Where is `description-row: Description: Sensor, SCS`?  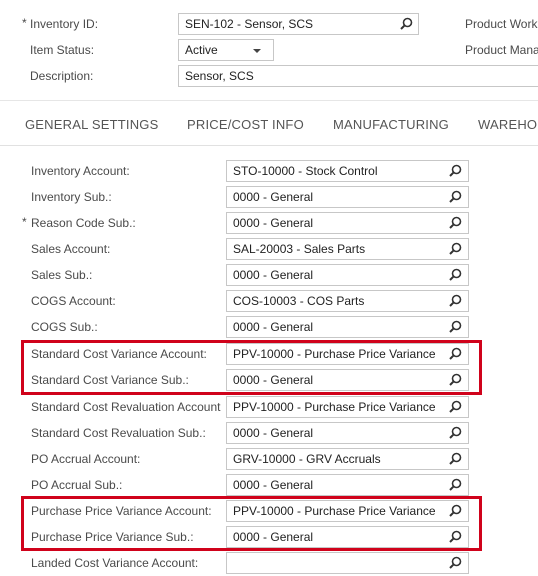
description-row: Description: Sensor, SCS is located at coordinates (269, 77).